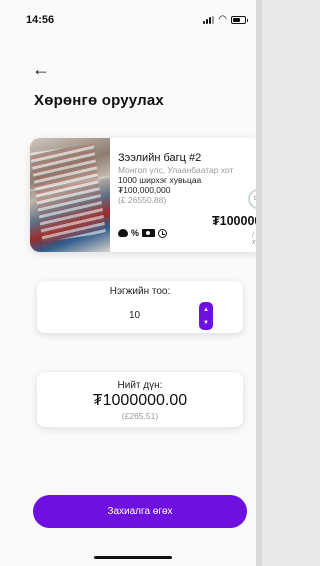  Describe the element at coordinates (140, 385) in the screenshot. I see `total-label: Нийт дүн:` at that location.